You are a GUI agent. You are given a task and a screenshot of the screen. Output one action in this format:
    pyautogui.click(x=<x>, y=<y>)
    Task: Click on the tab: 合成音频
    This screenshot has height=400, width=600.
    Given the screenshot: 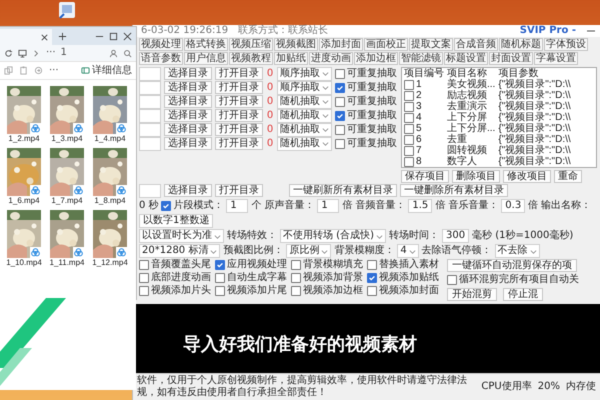 What is the action you would take?
    pyautogui.click(x=476, y=44)
    